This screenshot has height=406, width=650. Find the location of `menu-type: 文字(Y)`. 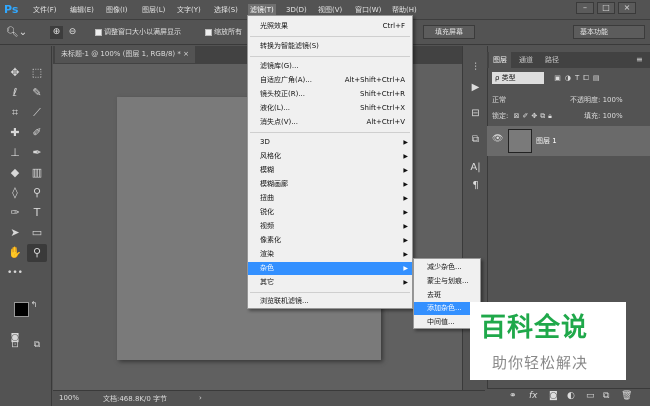

menu-type: 文字(Y) is located at coordinates (189, 10).